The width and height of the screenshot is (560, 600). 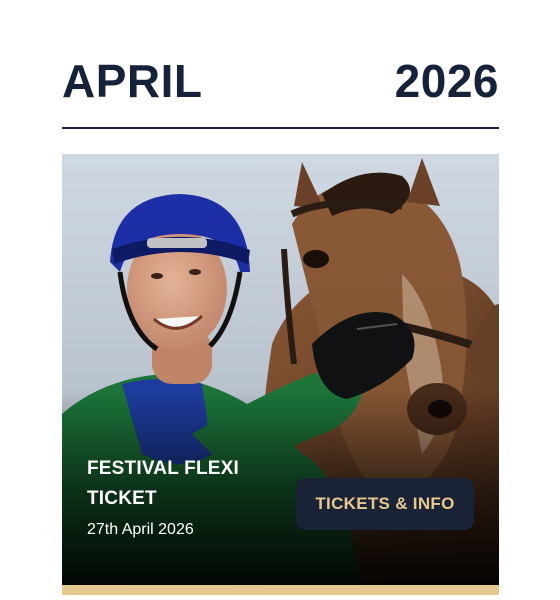 I want to click on year-label: 2026, so click(x=446, y=81).